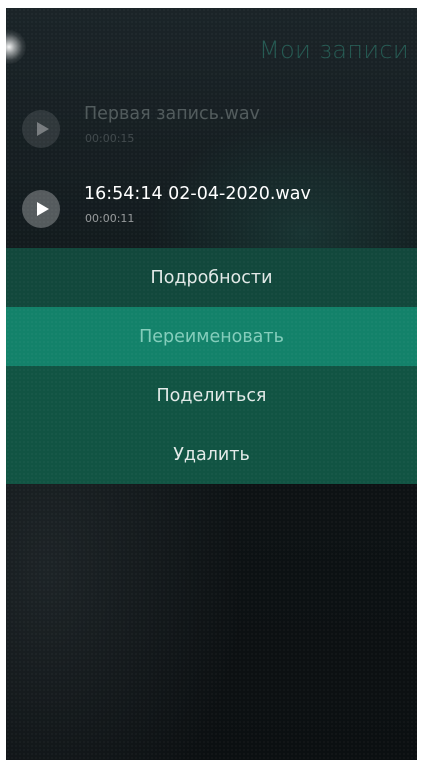 This screenshot has height=760, width=423. What do you see at coordinates (110, 218) in the screenshot?
I see `recording-duration: 00:00:11` at bounding box center [110, 218].